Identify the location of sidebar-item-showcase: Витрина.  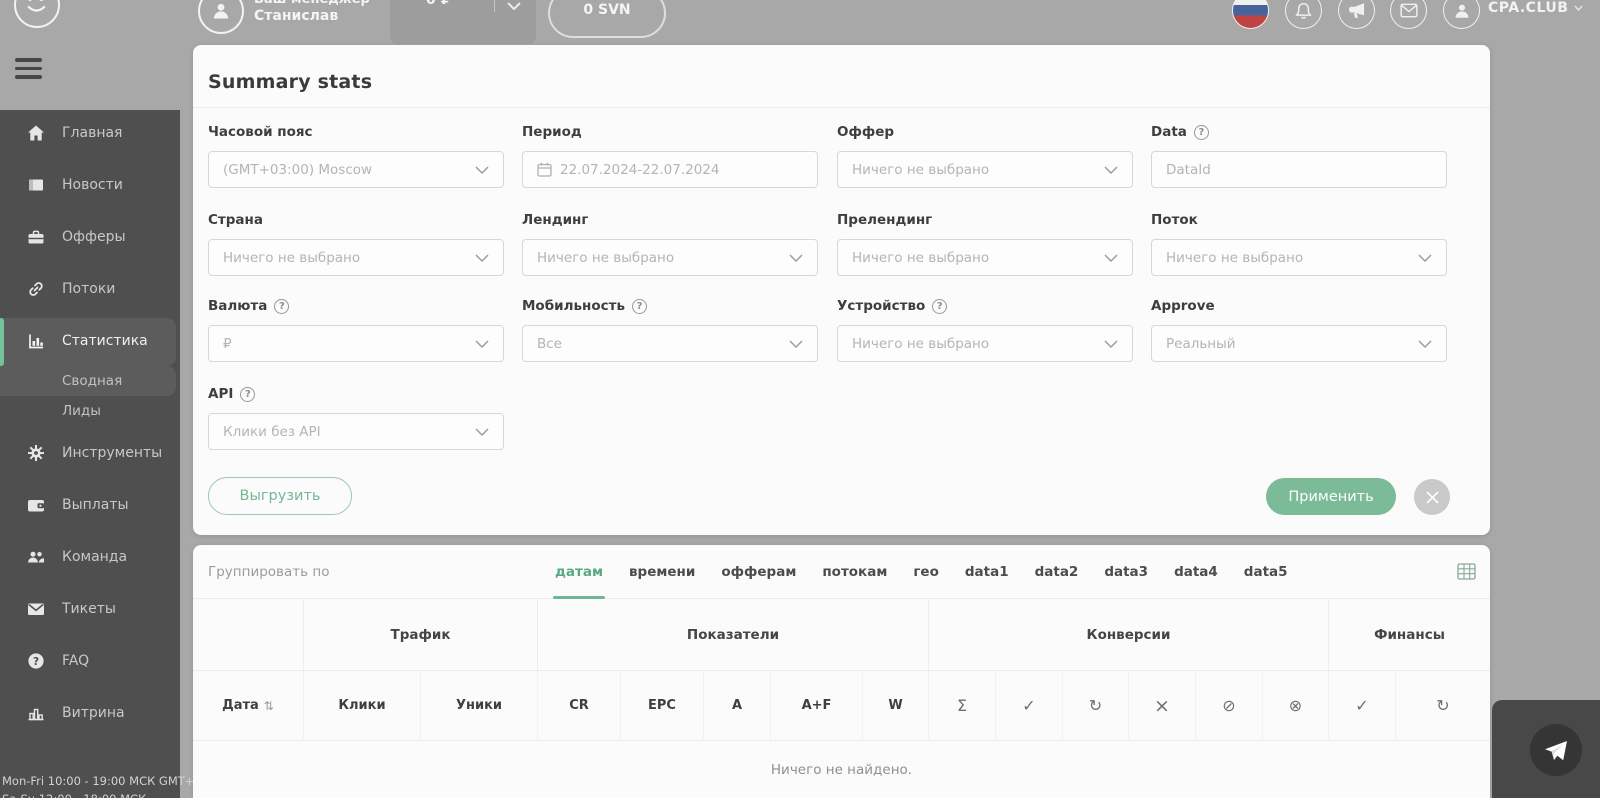
(90, 713).